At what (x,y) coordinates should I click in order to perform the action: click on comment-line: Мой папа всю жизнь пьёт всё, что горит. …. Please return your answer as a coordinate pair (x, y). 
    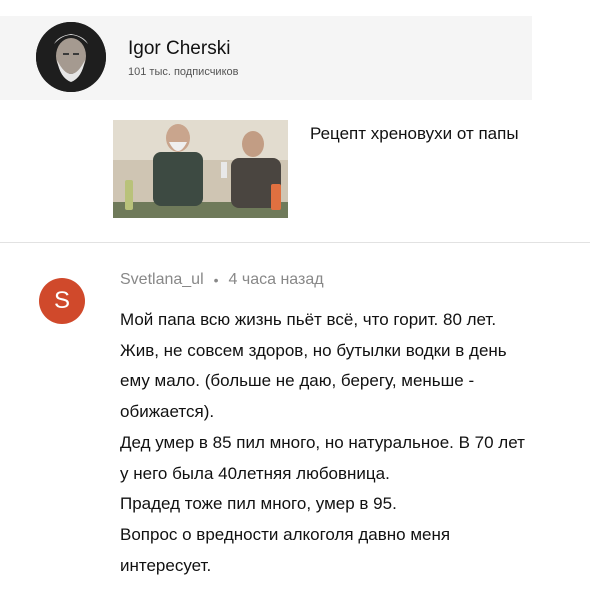
    Looking at the image, I should click on (308, 319).